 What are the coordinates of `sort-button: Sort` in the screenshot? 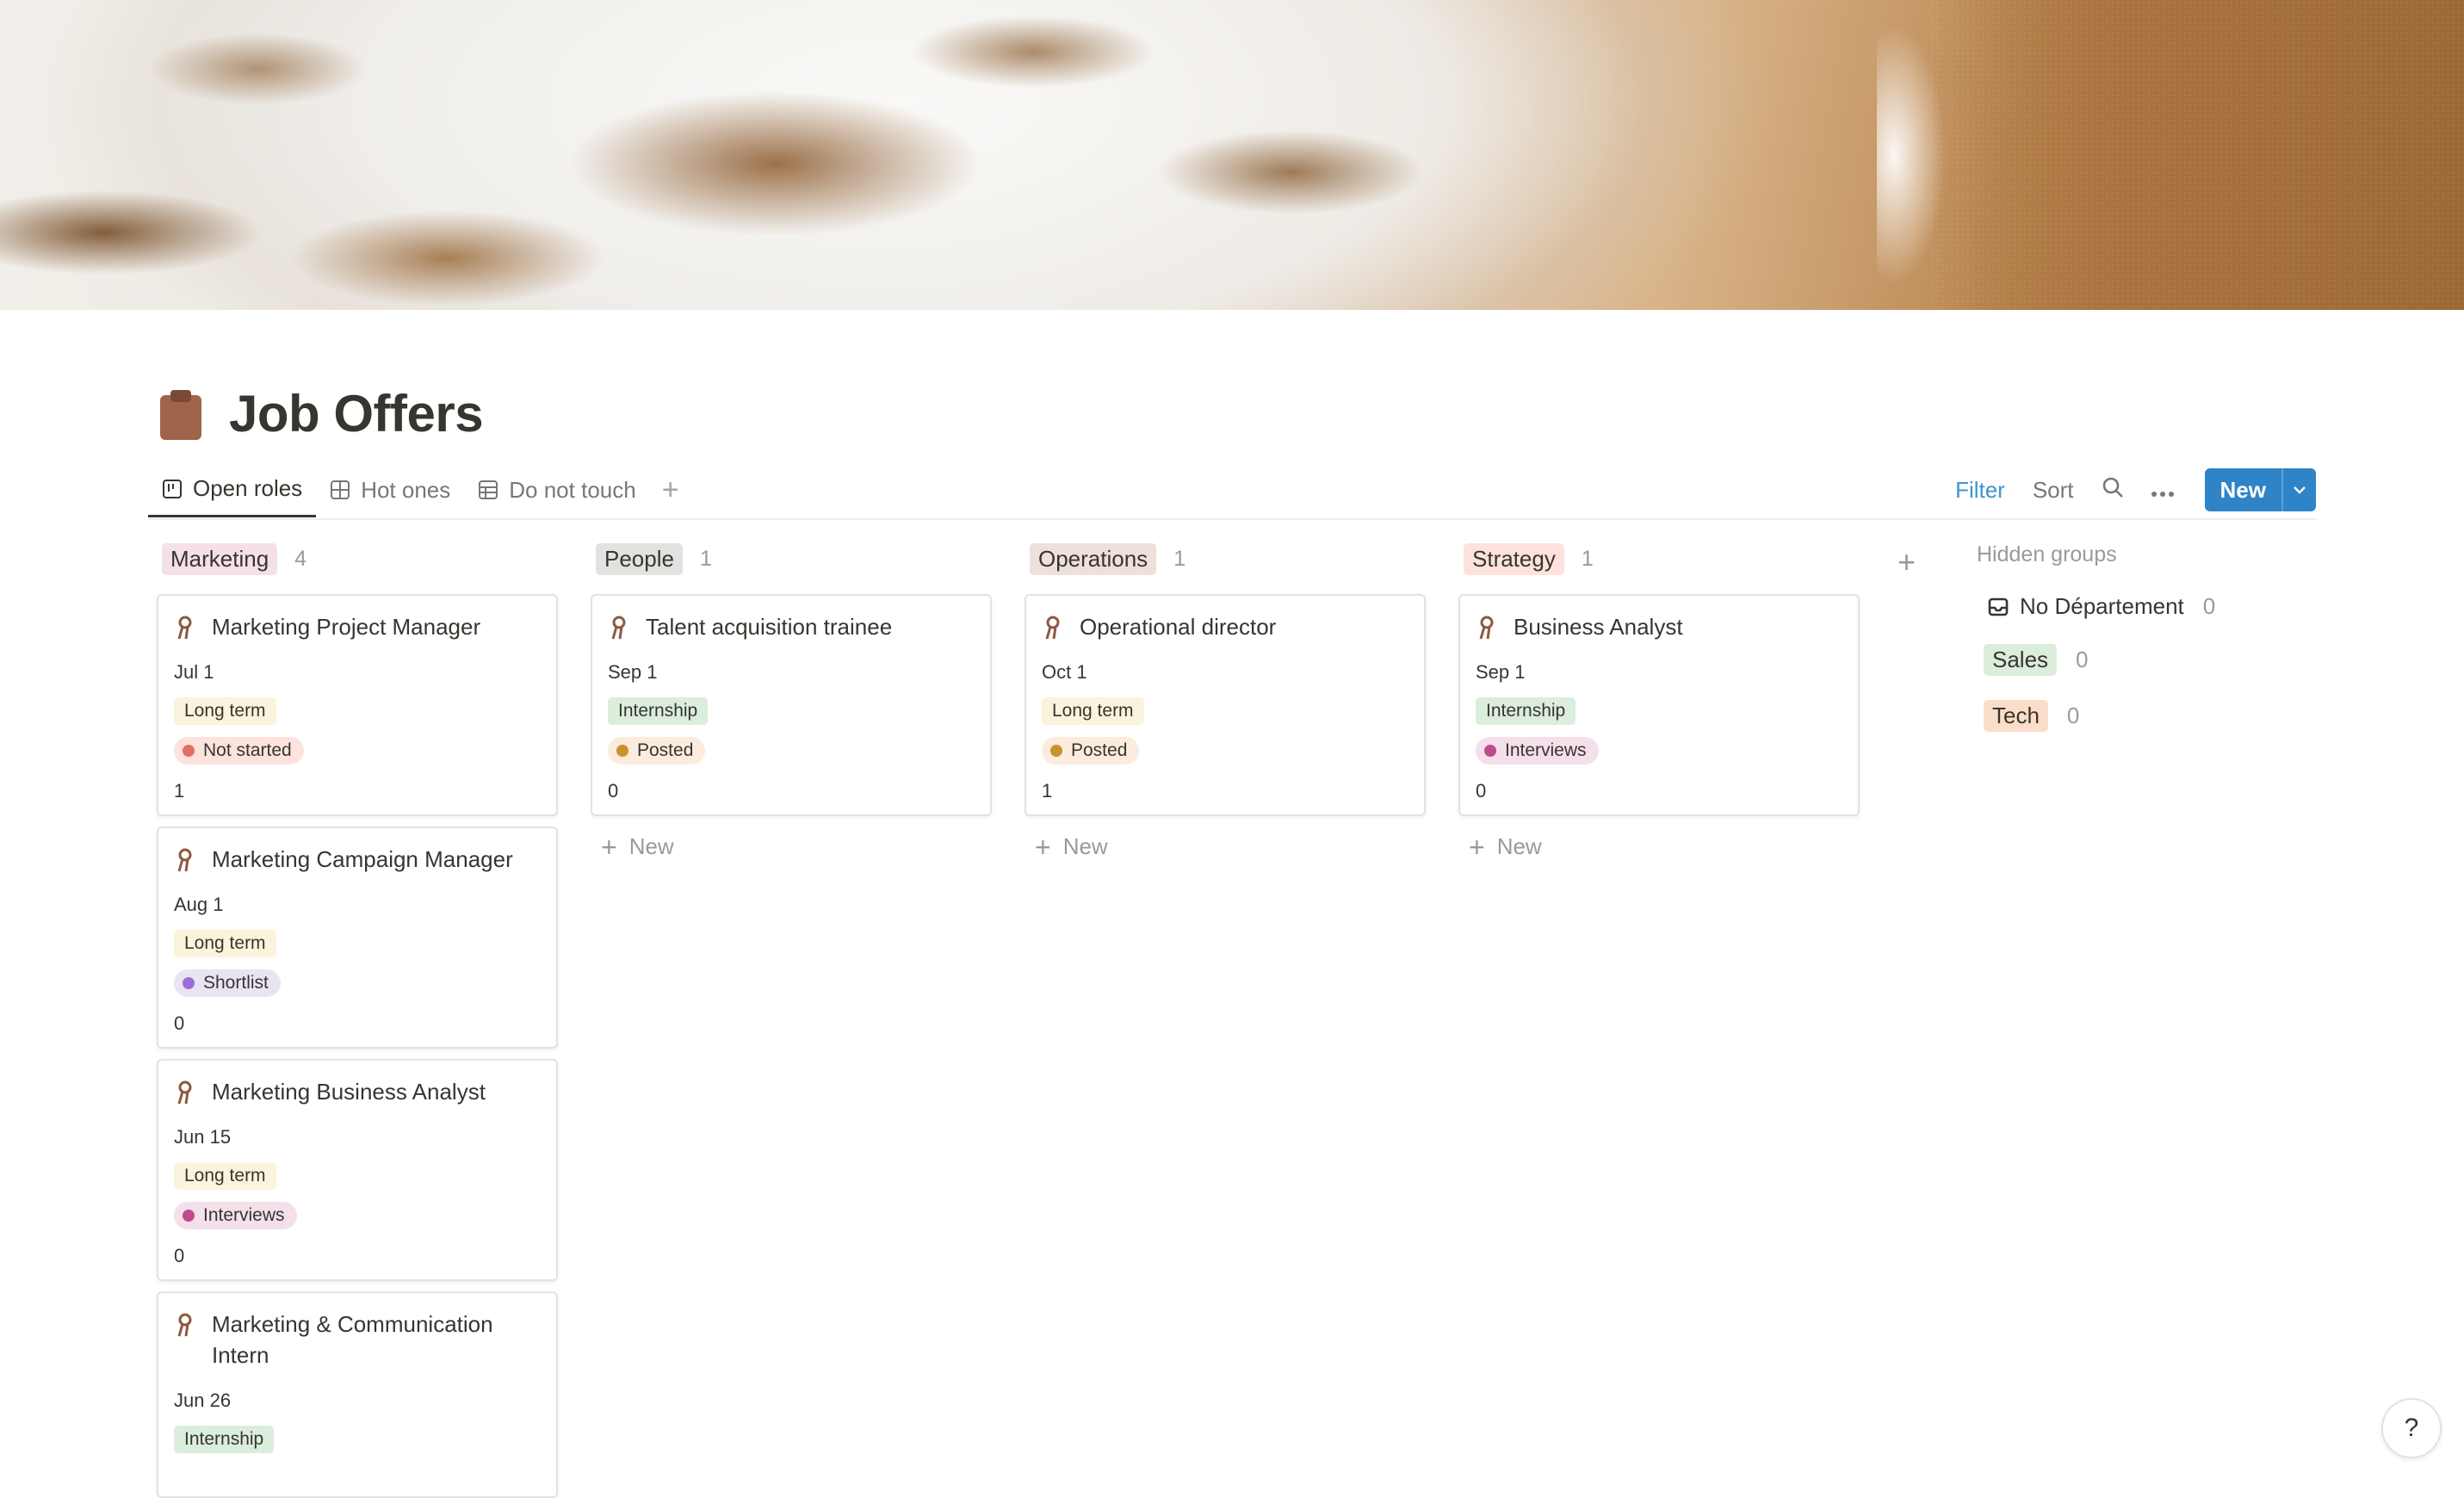 It's located at (2053, 490).